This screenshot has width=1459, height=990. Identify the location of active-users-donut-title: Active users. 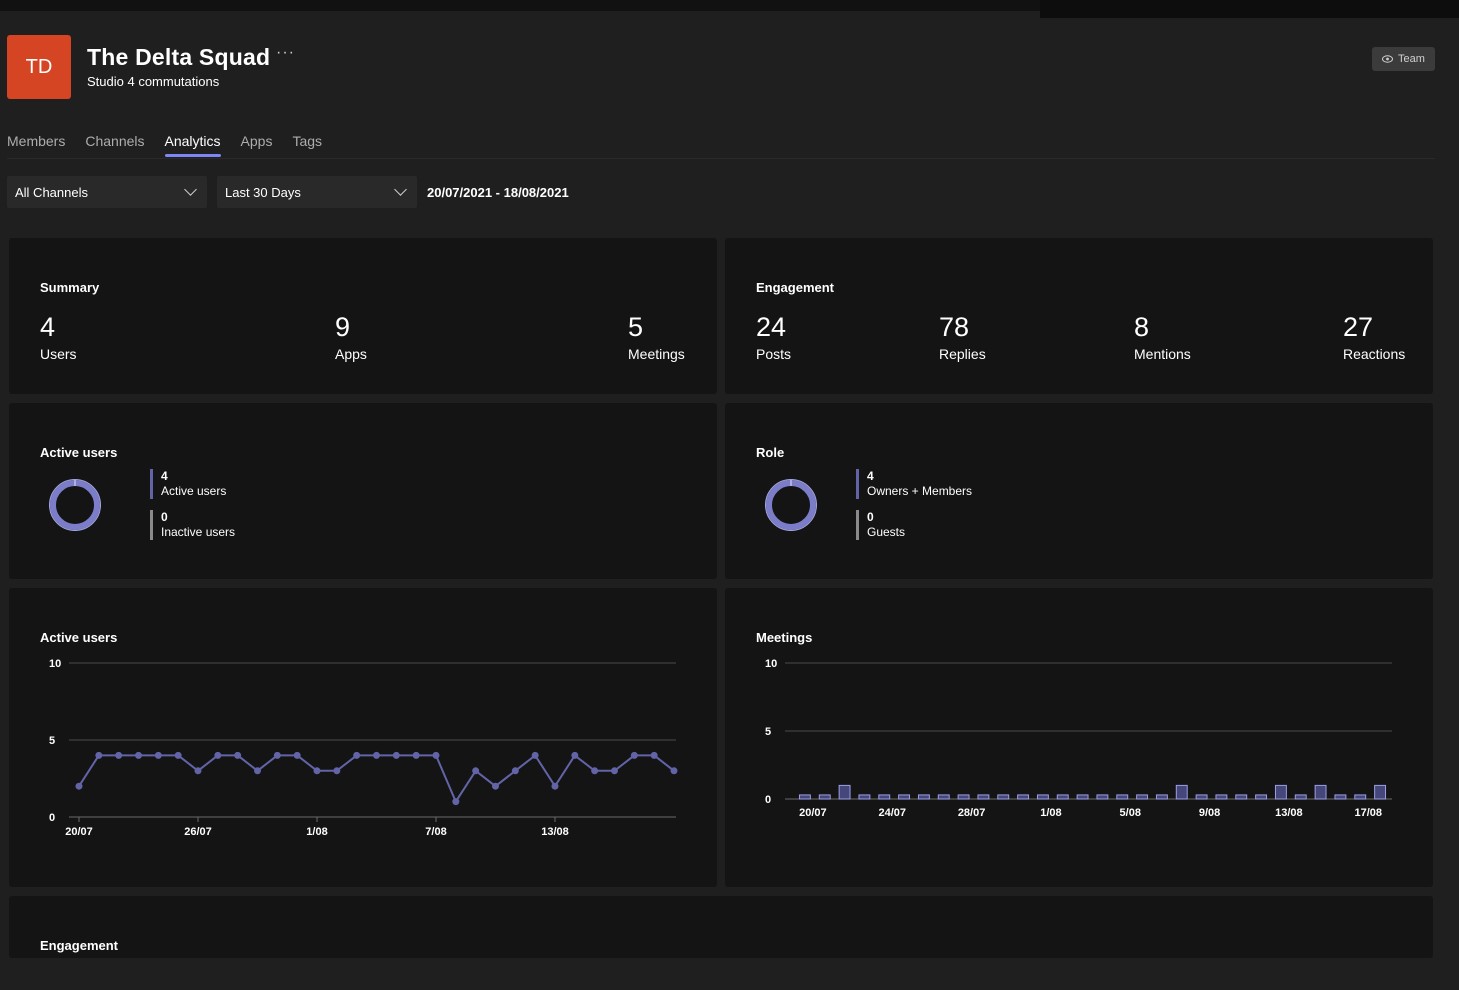
(79, 452).